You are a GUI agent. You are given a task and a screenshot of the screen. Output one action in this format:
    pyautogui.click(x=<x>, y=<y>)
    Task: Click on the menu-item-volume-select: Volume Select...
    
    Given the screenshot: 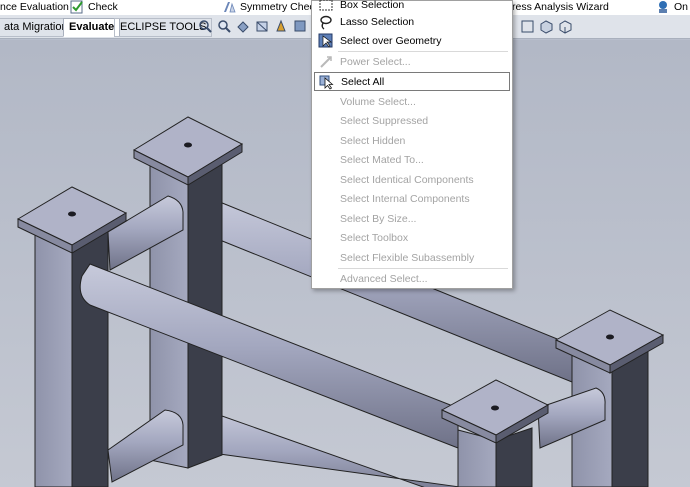 What is the action you would take?
    pyautogui.click(x=412, y=101)
    